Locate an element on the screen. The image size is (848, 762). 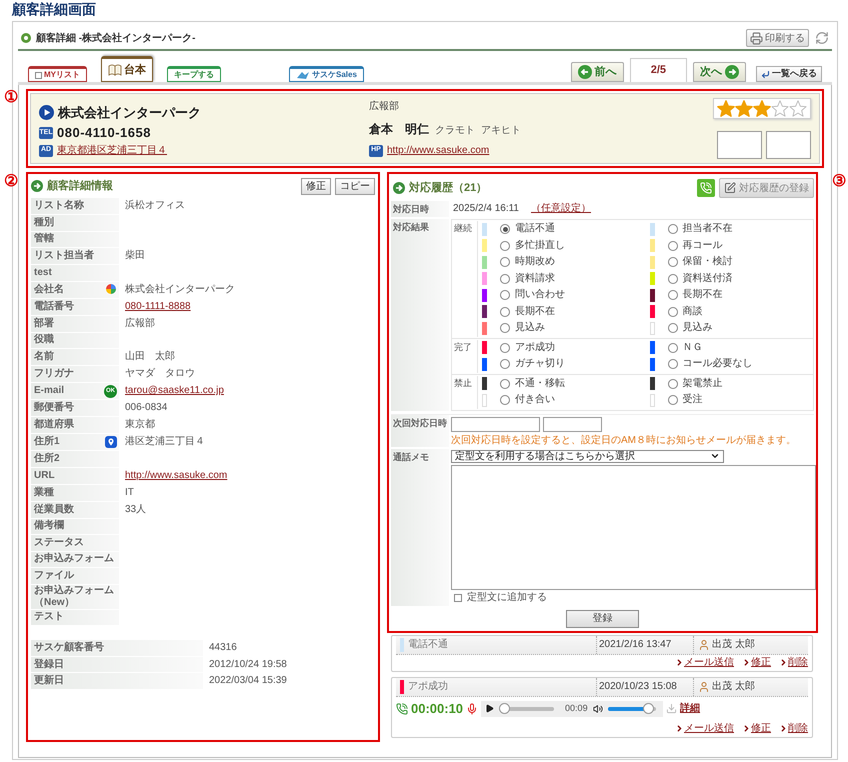
template-select: 定型文を利用する場合はこちらから選択 is located at coordinates (587, 456).